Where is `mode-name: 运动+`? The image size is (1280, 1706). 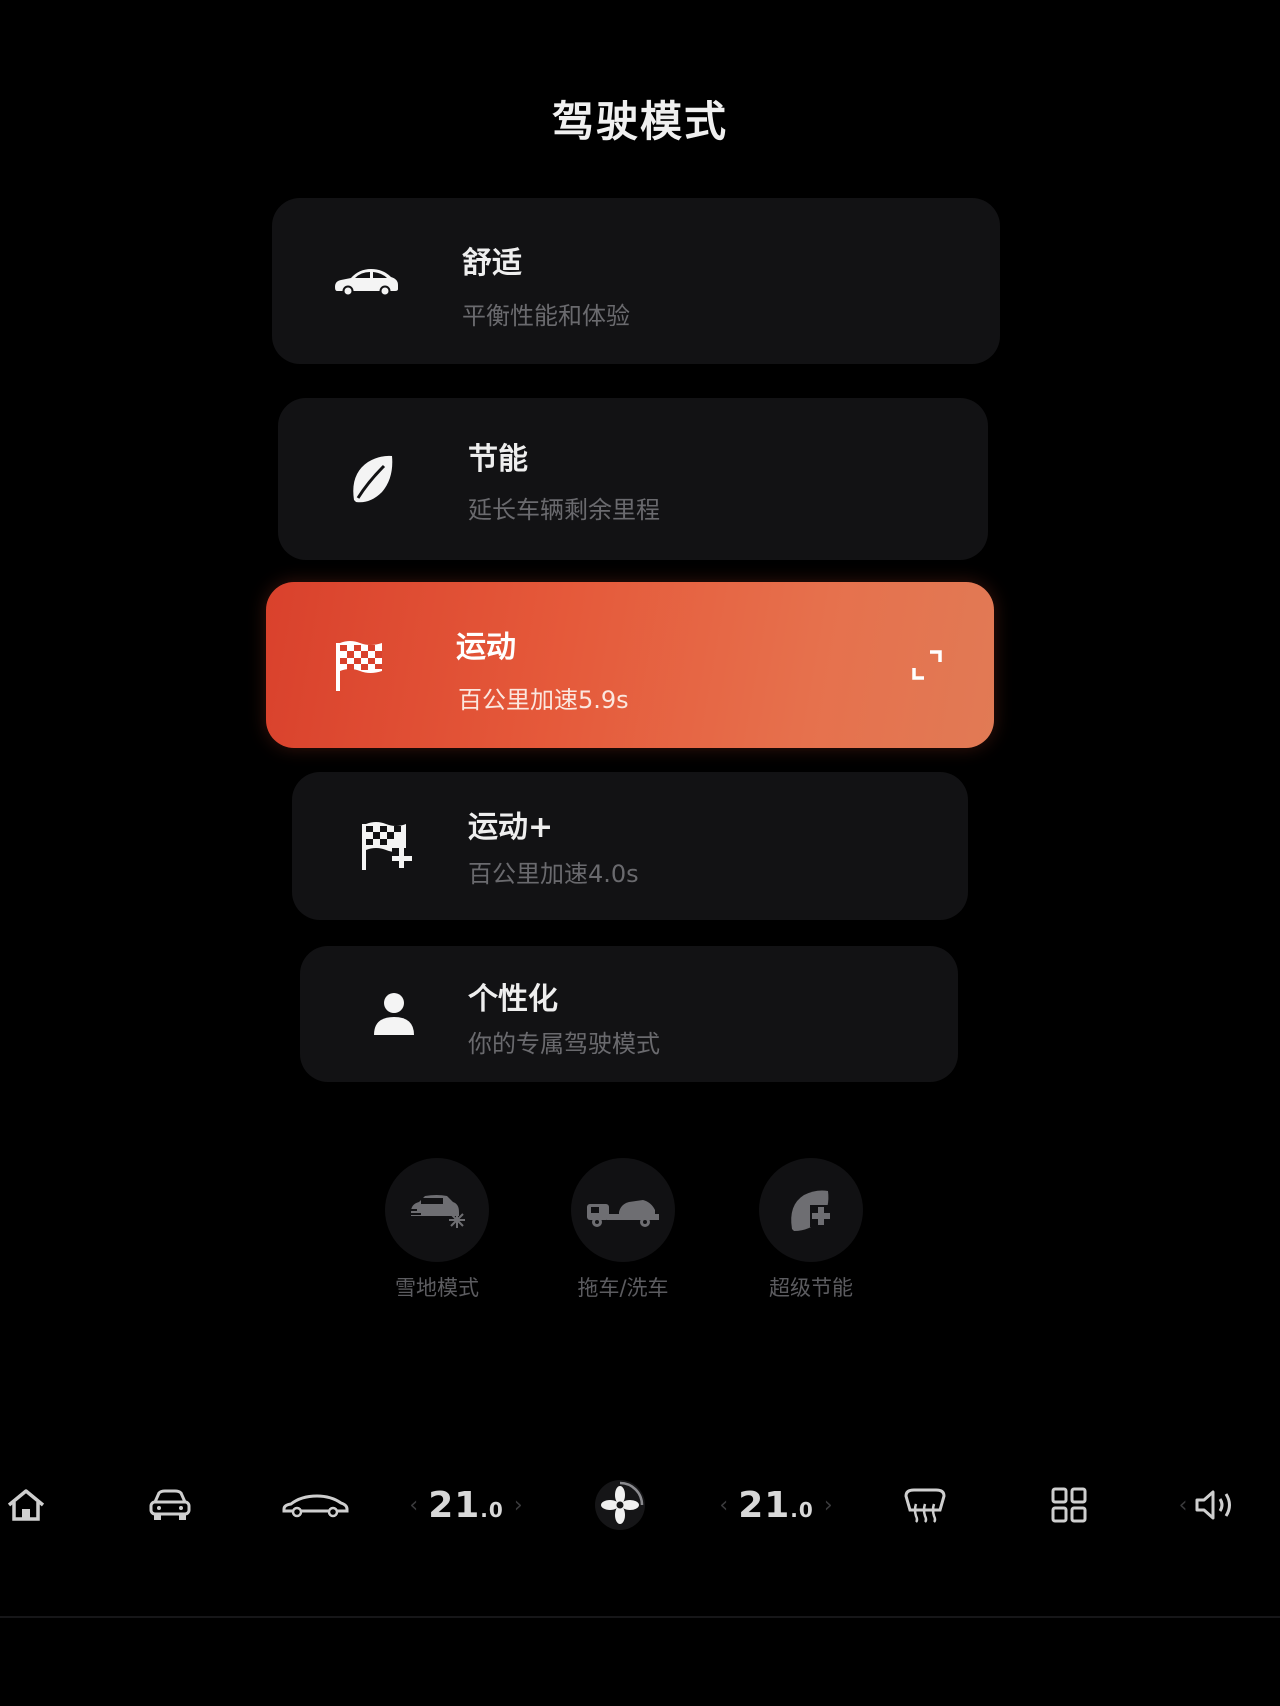
mode-name: 运动+ is located at coordinates (511, 827).